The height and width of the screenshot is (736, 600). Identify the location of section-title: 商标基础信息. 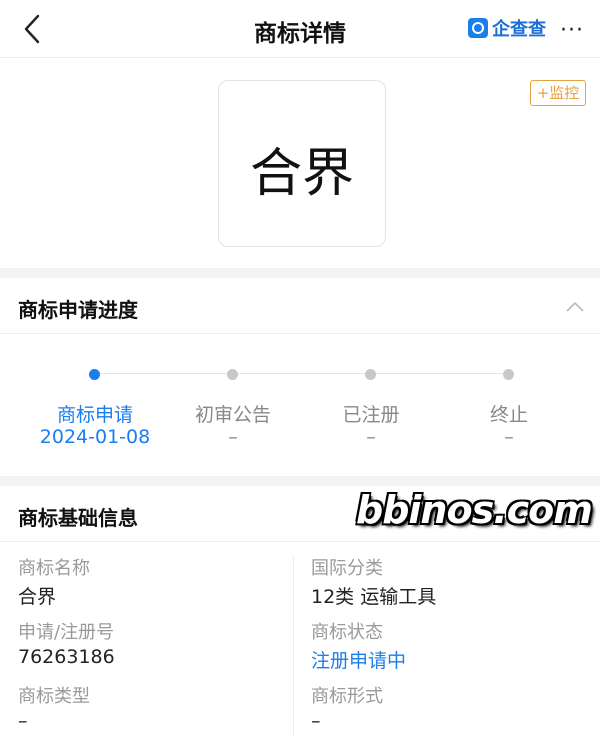
(78, 518).